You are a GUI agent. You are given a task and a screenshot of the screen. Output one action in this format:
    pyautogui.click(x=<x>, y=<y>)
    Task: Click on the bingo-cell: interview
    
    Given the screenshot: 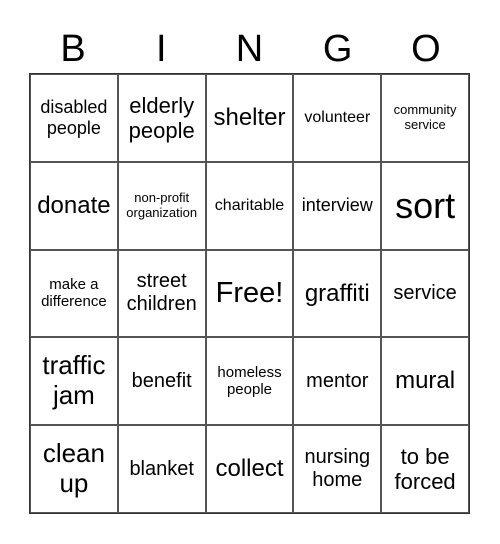 What is the action you would take?
    pyautogui.click(x=337, y=205)
    